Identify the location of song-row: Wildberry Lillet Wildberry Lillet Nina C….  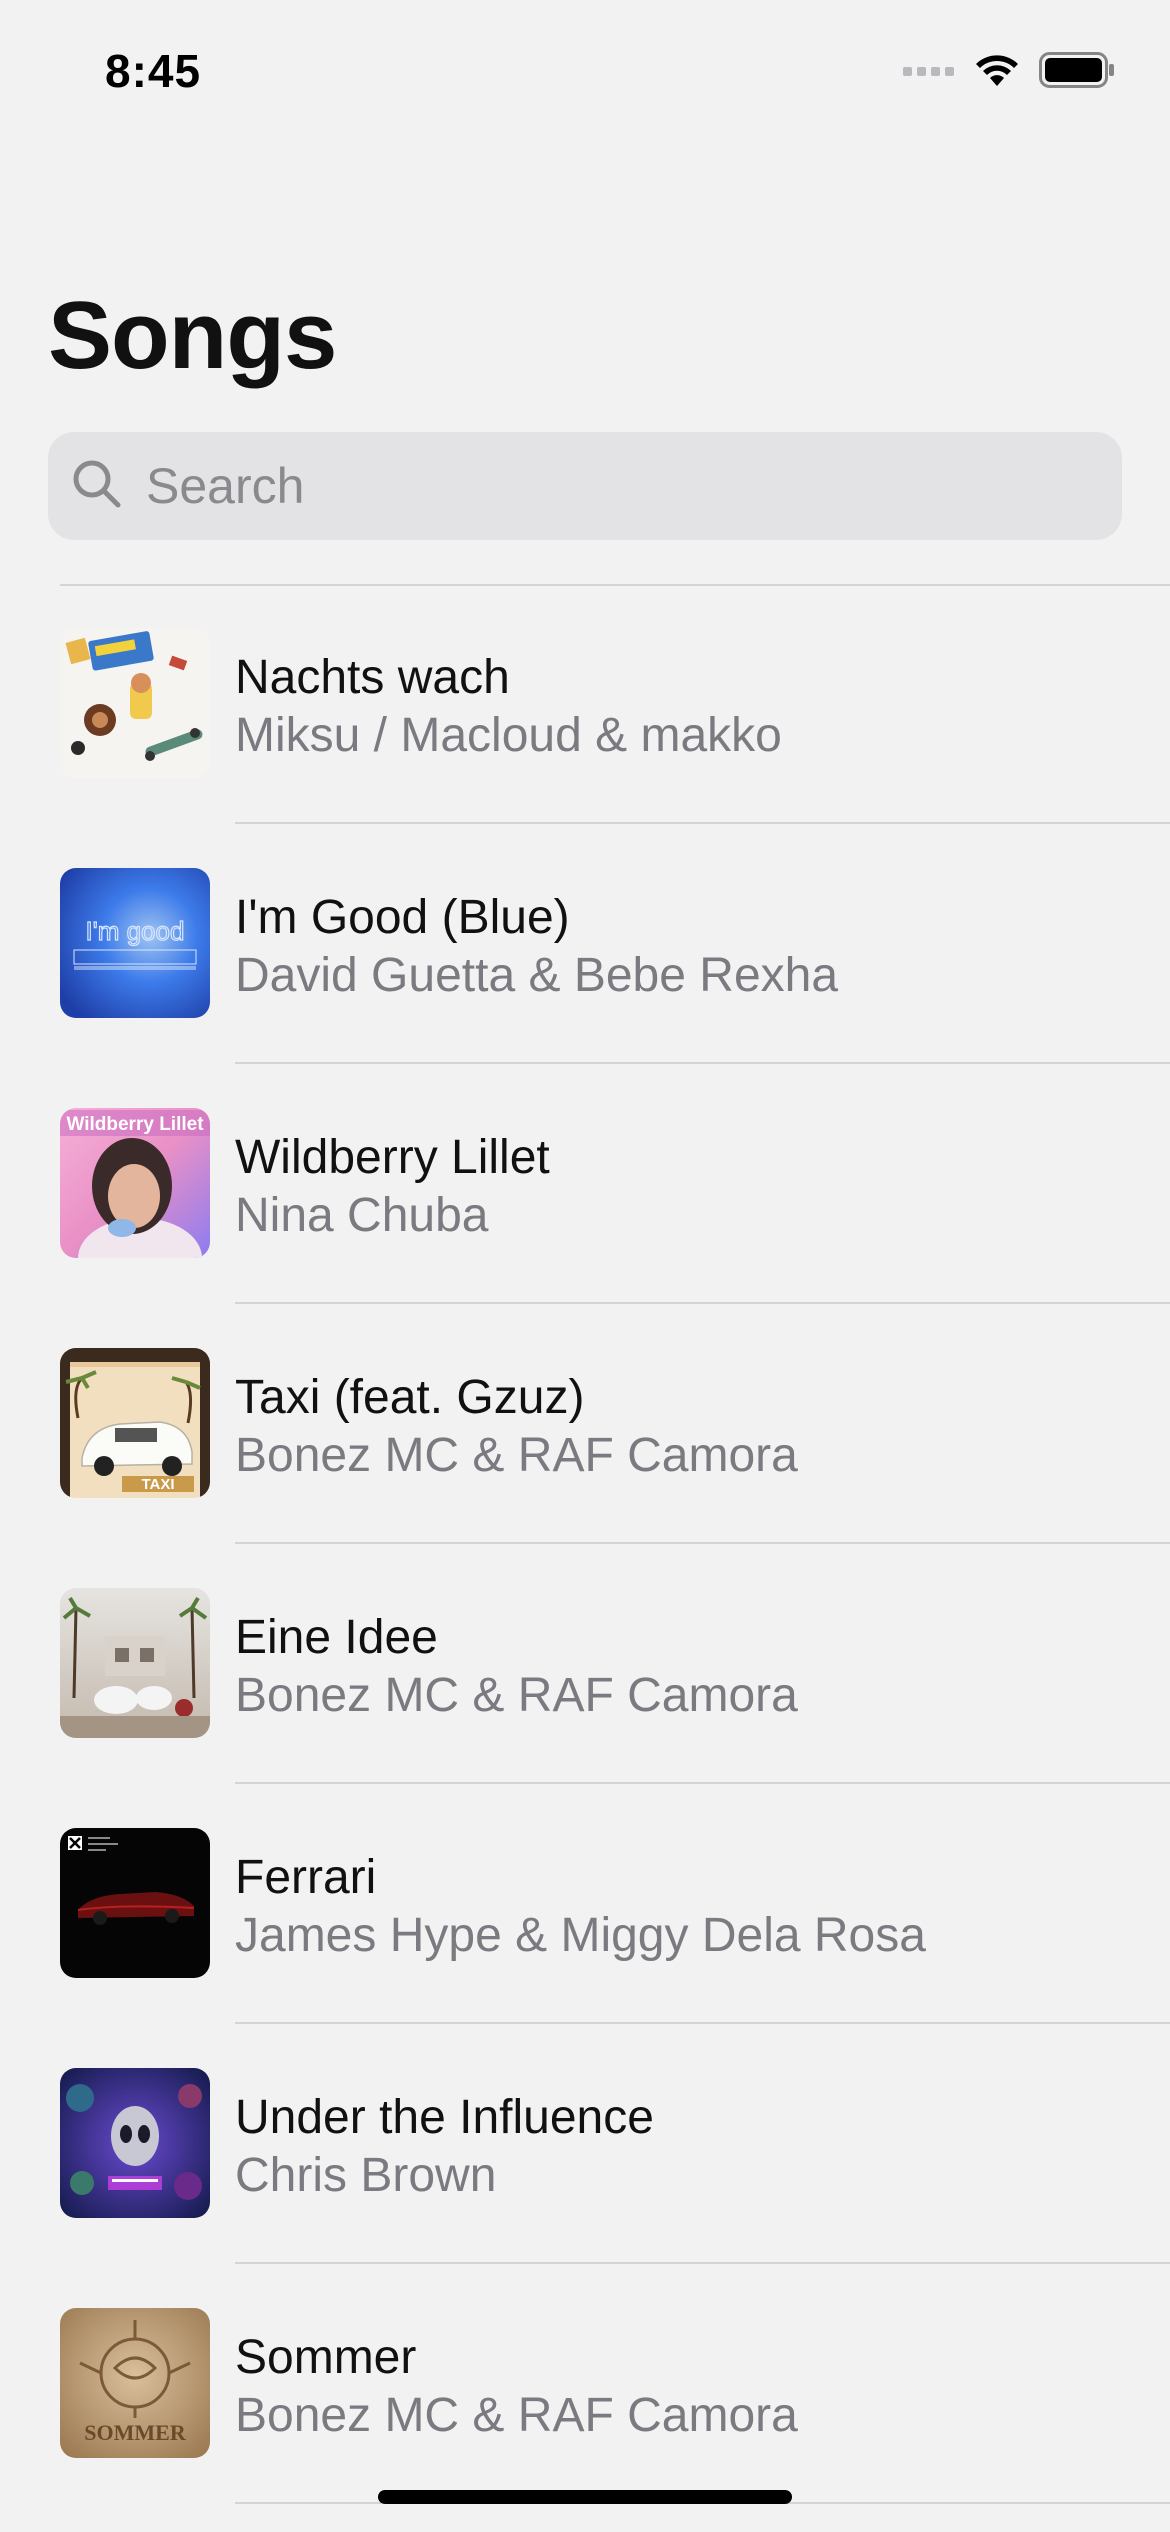
(585, 1184).